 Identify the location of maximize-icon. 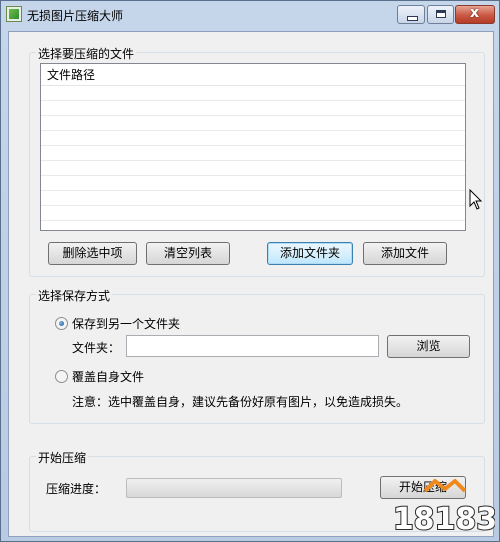
(441, 14).